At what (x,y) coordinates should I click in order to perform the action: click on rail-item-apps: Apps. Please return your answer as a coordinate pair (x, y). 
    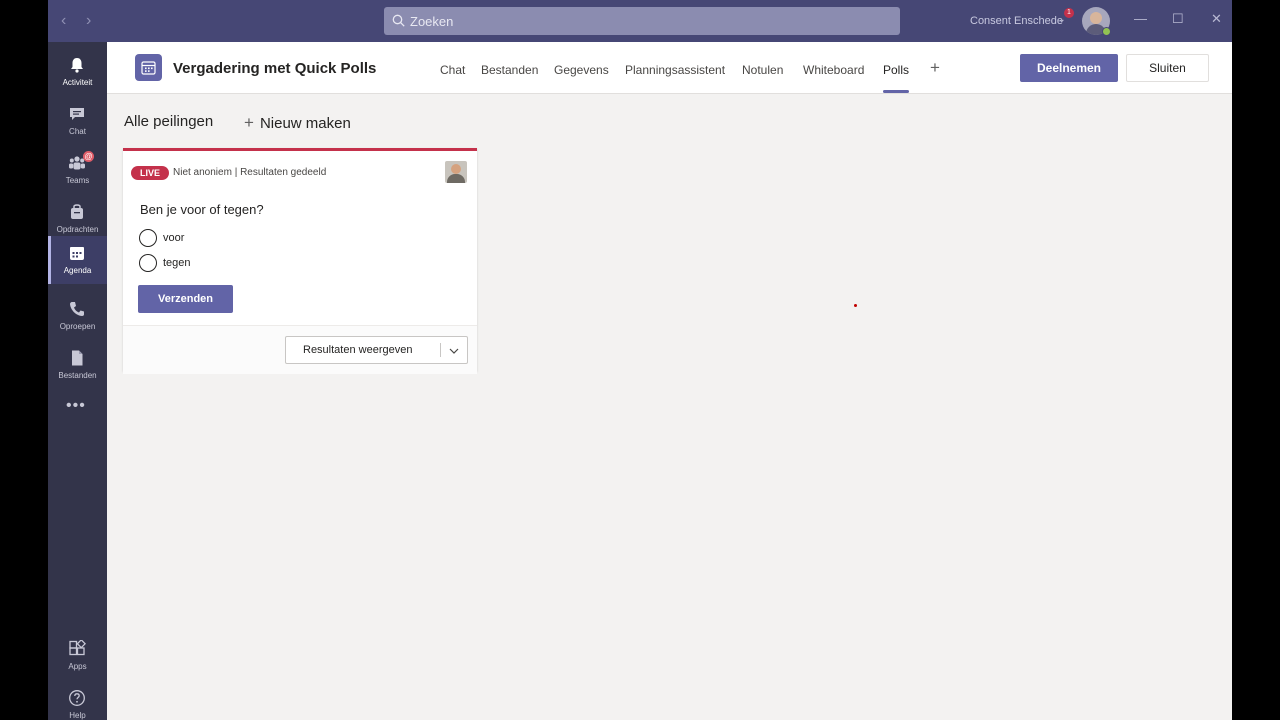
    Looking at the image, I should click on (77, 656).